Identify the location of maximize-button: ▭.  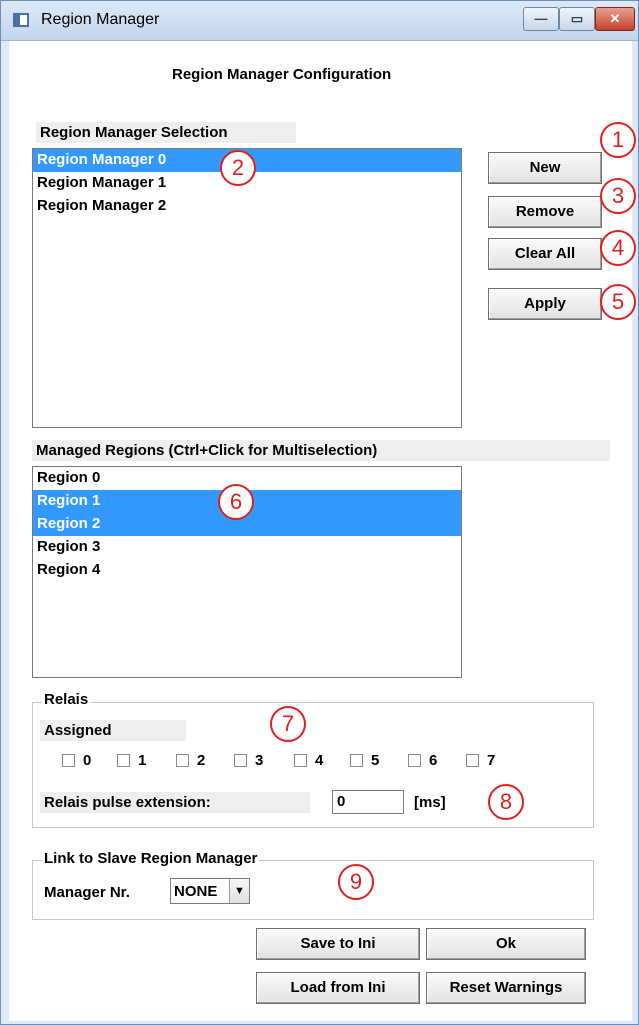
(577, 19).